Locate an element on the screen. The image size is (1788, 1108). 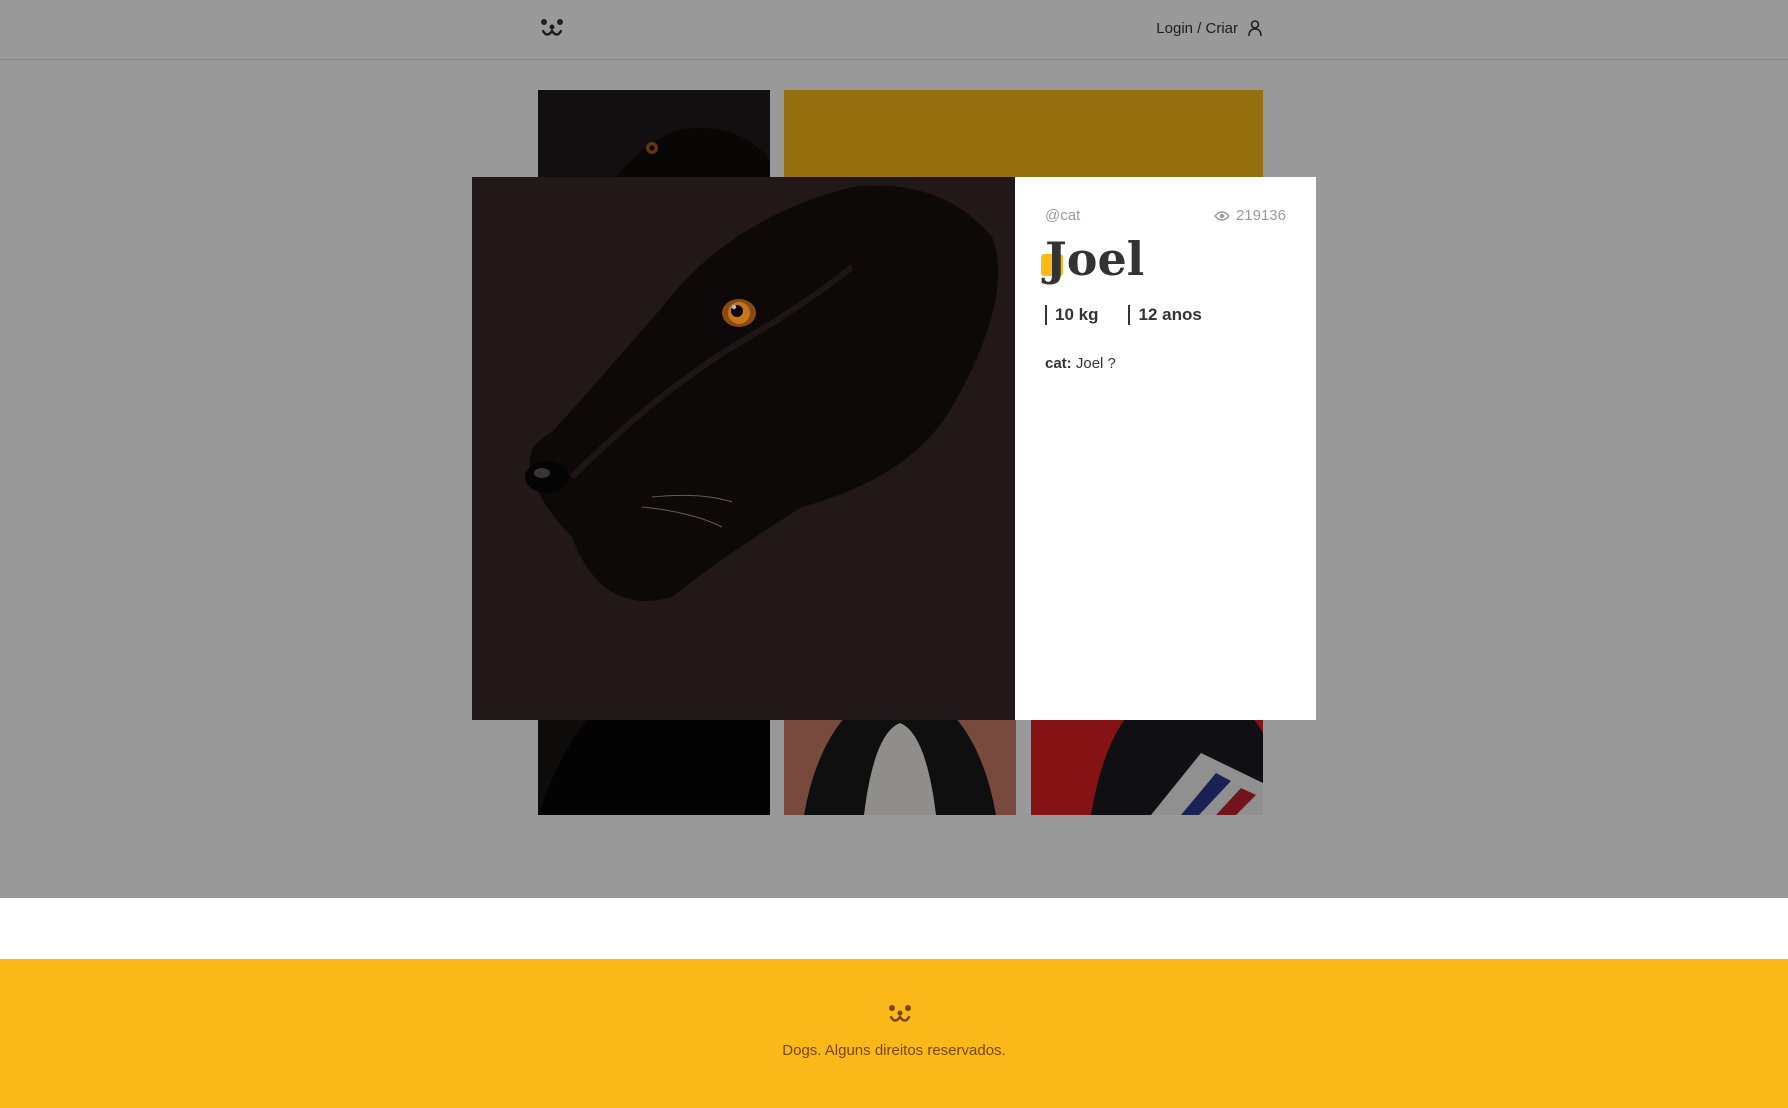
site-footer: Dogs. Alguns direitos reservados. is located at coordinates (894, 1033).